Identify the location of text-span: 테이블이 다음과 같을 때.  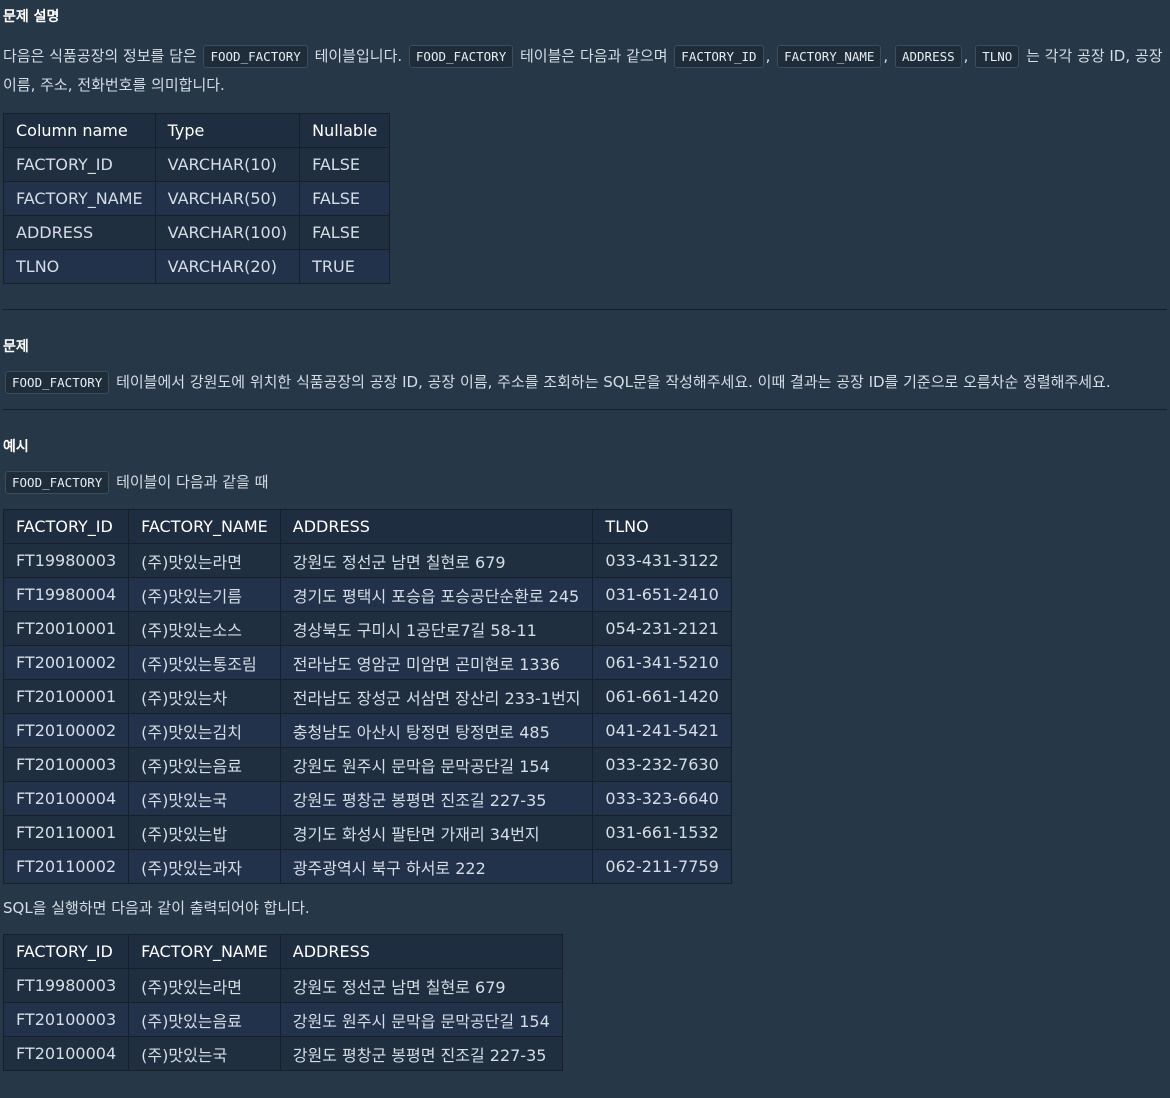
(190, 482).